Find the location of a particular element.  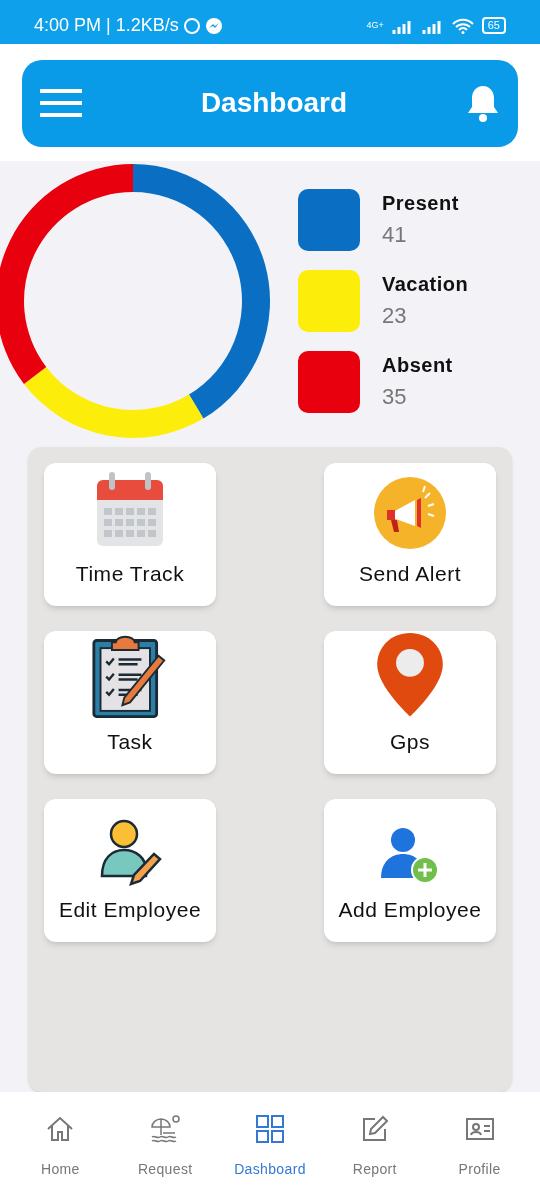

messenger-icon is located at coordinates (213, 26).